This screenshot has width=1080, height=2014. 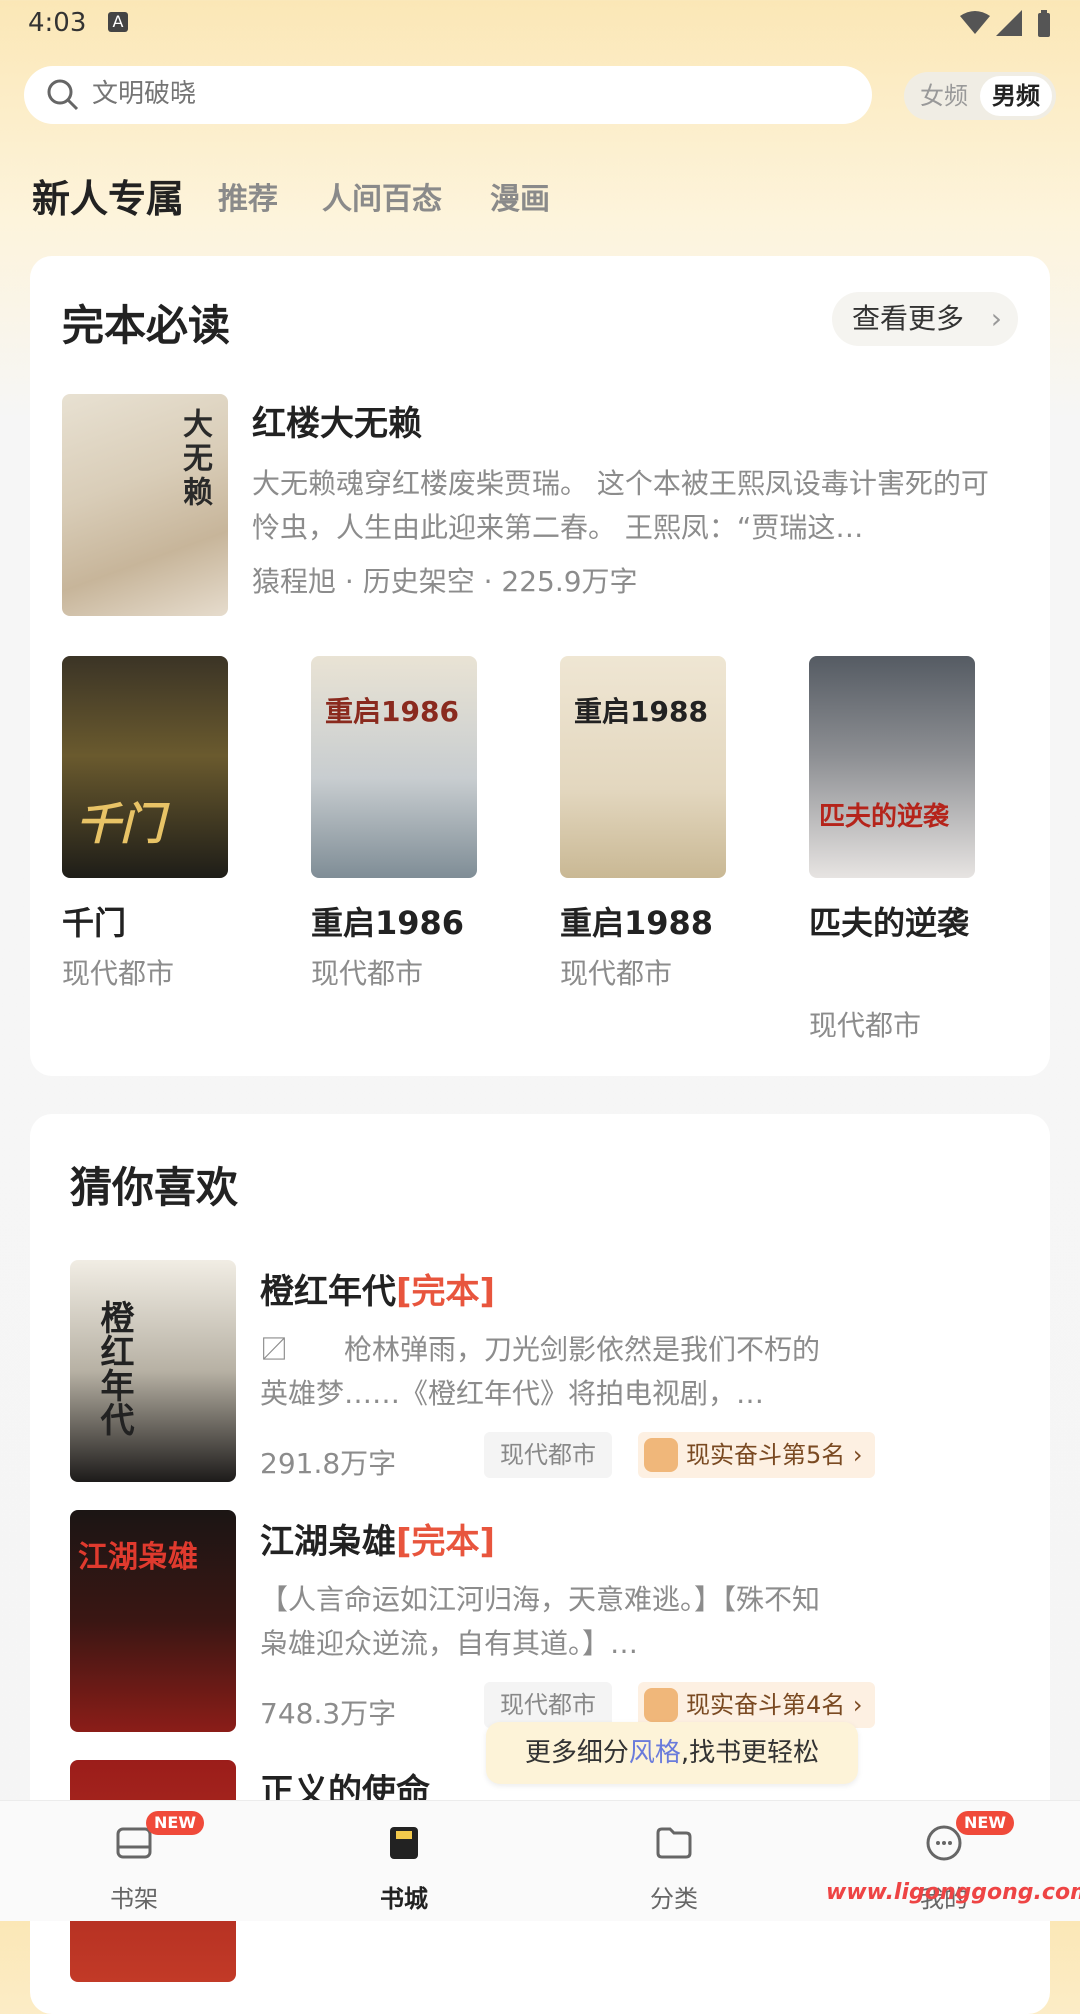 What do you see at coordinates (654, 1753) in the screenshot?
I see `tooltip-highlight: 风格` at bounding box center [654, 1753].